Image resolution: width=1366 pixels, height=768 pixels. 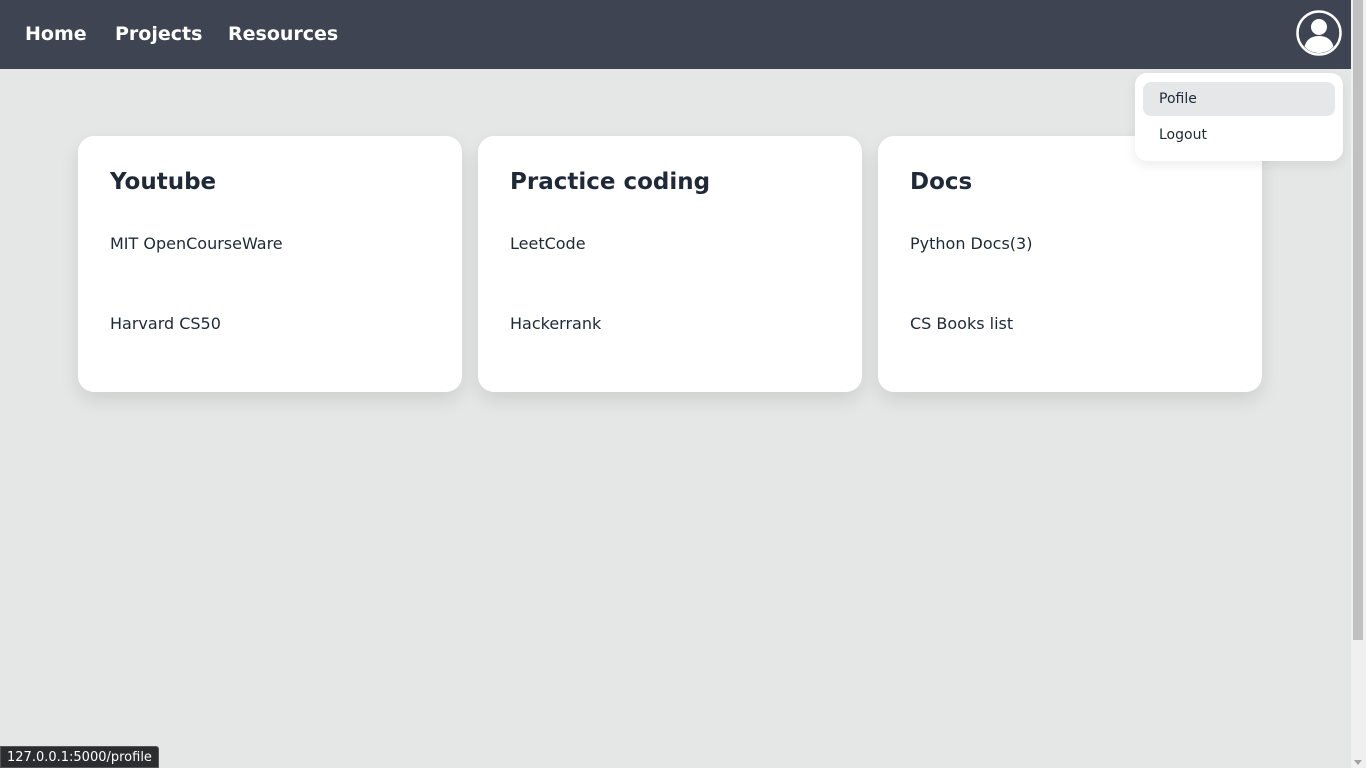 I want to click on card-title: Practice coding, so click(x=610, y=182).